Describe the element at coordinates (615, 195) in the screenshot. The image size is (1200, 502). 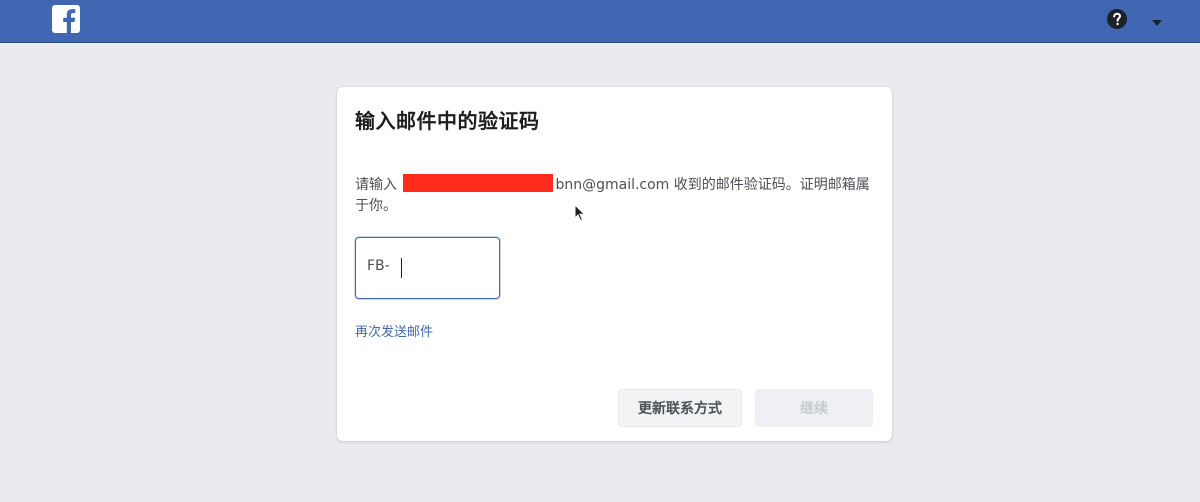
I see `dialog-description: 请输入 bnn@gmail.com 收到的邮件验证码。证明邮箱属于你。` at that location.